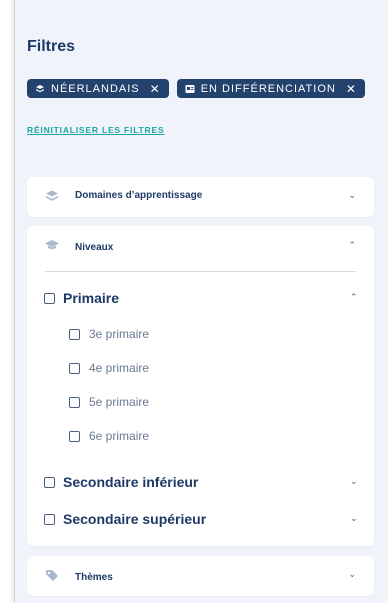  I want to click on chip-label: NÉERLANDAIS, so click(95, 88).